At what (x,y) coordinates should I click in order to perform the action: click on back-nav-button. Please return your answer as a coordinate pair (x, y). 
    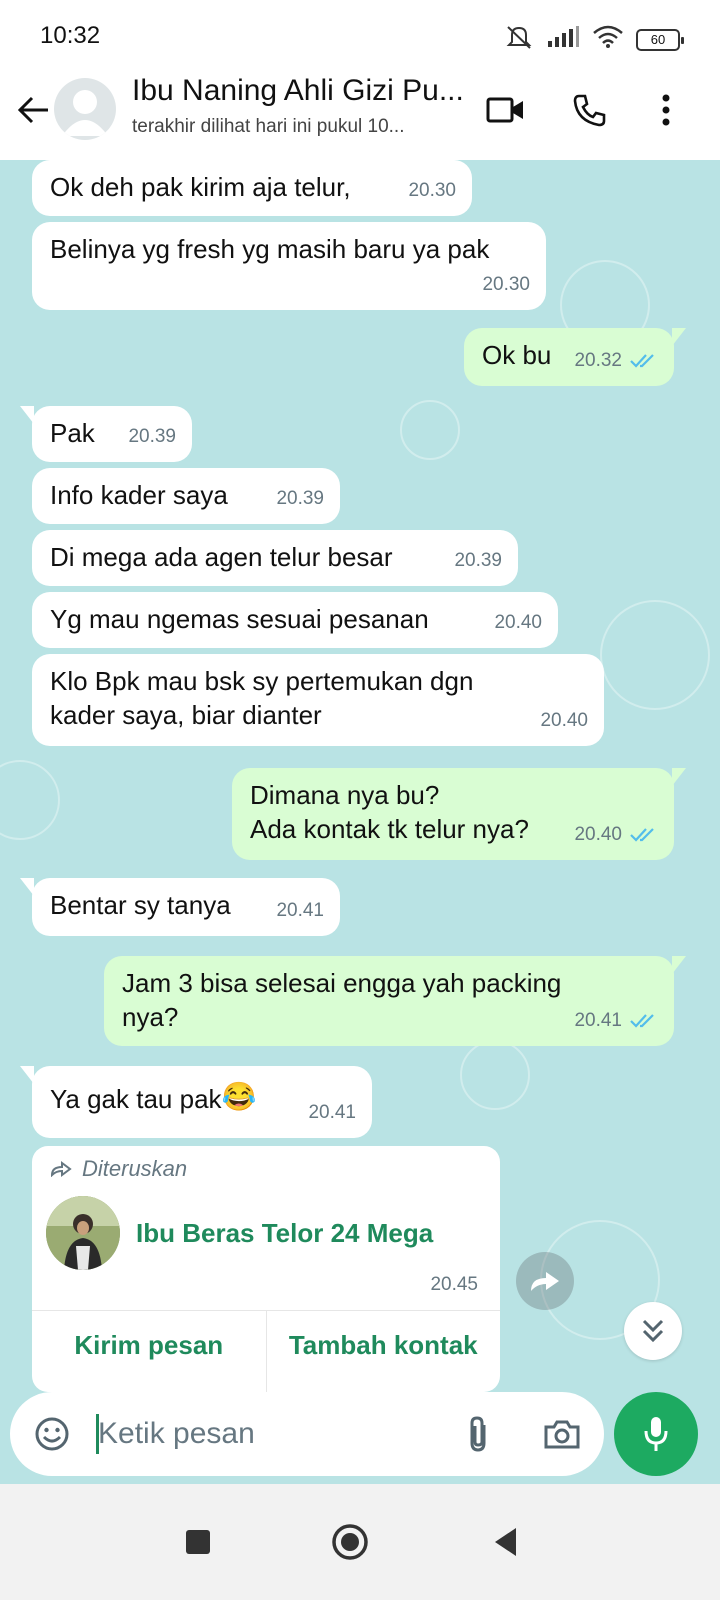
    Looking at the image, I should click on (506, 1542).